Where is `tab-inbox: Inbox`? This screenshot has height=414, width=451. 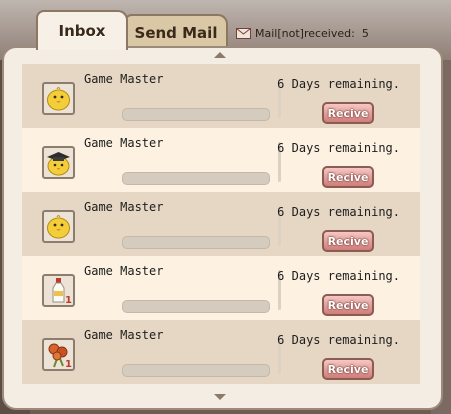 tab-inbox: Inbox is located at coordinates (82, 30).